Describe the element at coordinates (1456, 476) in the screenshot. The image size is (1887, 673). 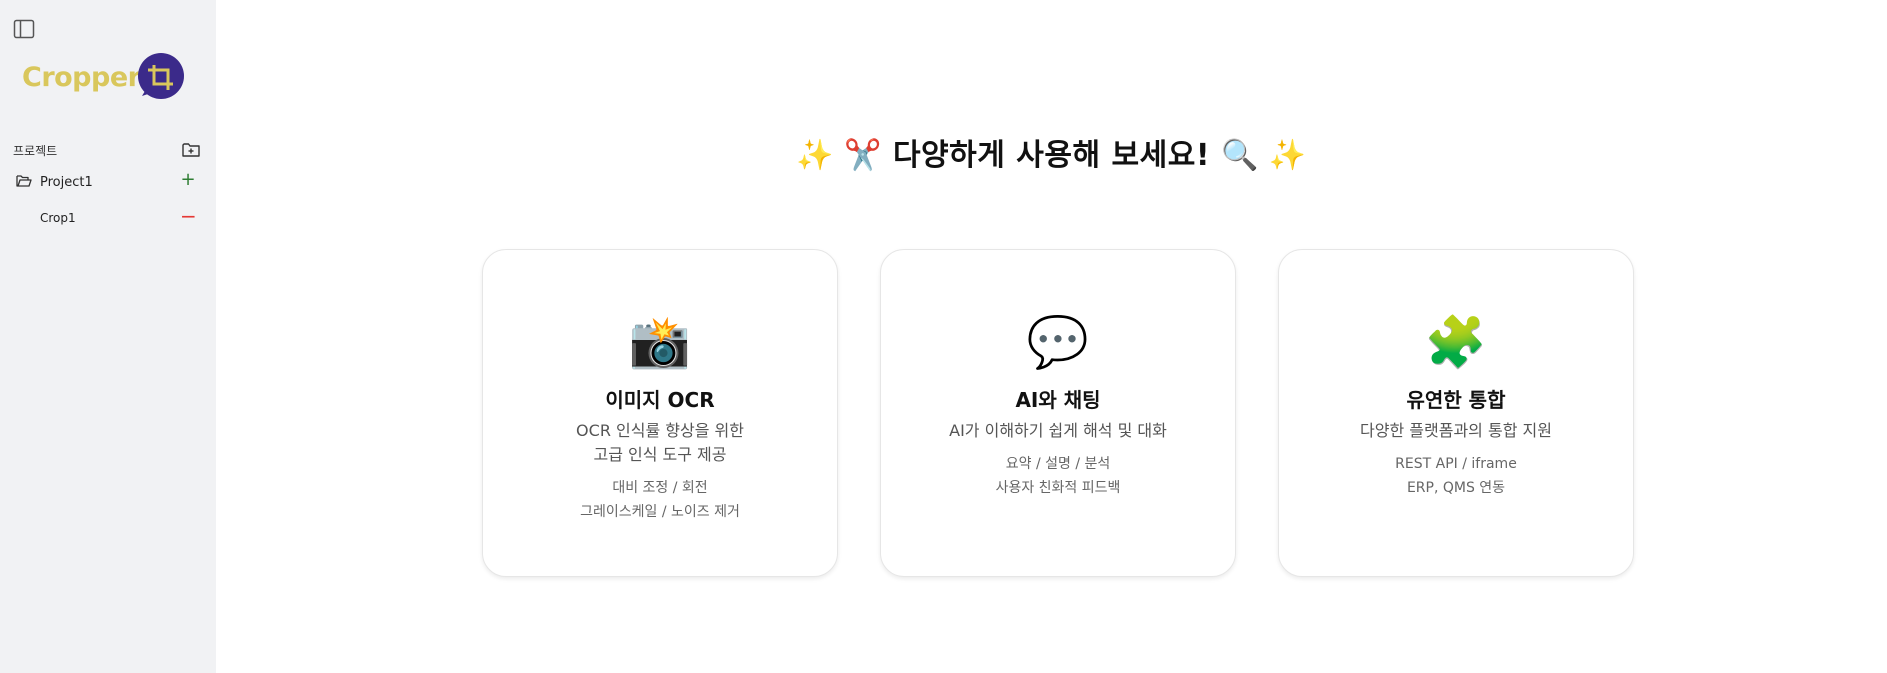
I see `card-features: REST API / iframe ERP, QMS 연동` at that location.